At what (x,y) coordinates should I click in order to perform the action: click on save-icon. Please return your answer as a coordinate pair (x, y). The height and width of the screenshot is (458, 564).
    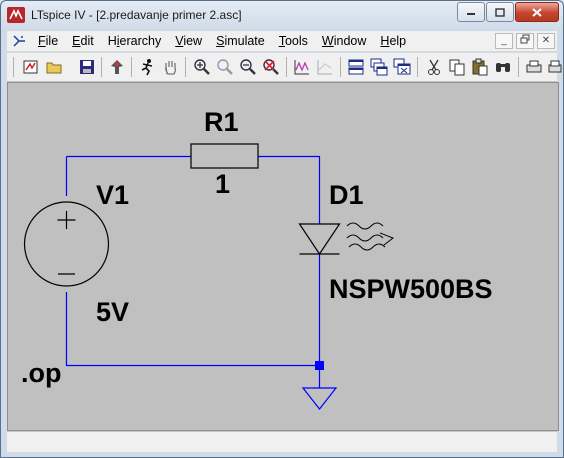
    Looking at the image, I should click on (87, 67).